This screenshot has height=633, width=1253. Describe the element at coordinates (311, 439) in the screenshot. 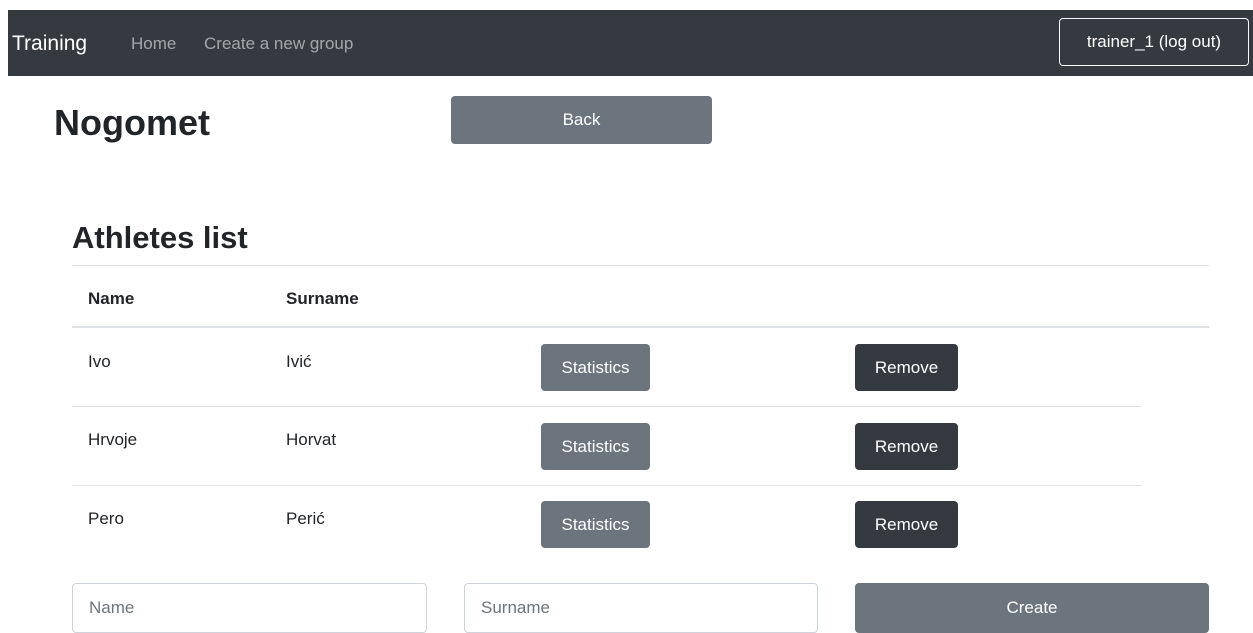

I see `athlete-surname: Horvat` at that location.